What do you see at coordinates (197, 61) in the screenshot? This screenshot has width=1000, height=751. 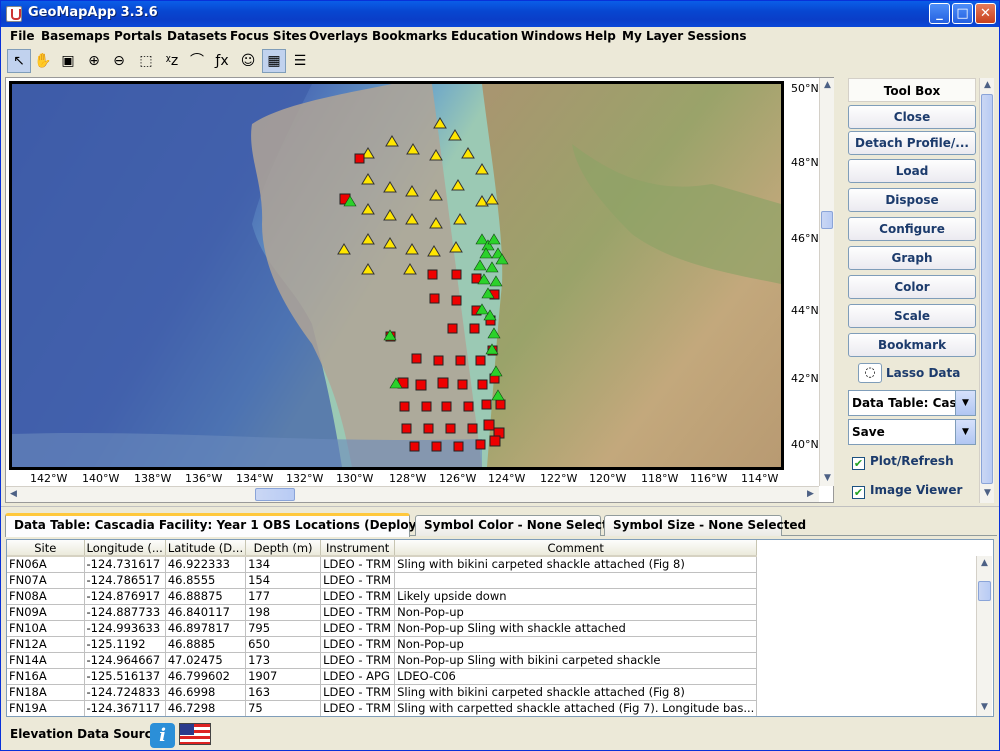 I see `lasso-icon: ⌒` at bounding box center [197, 61].